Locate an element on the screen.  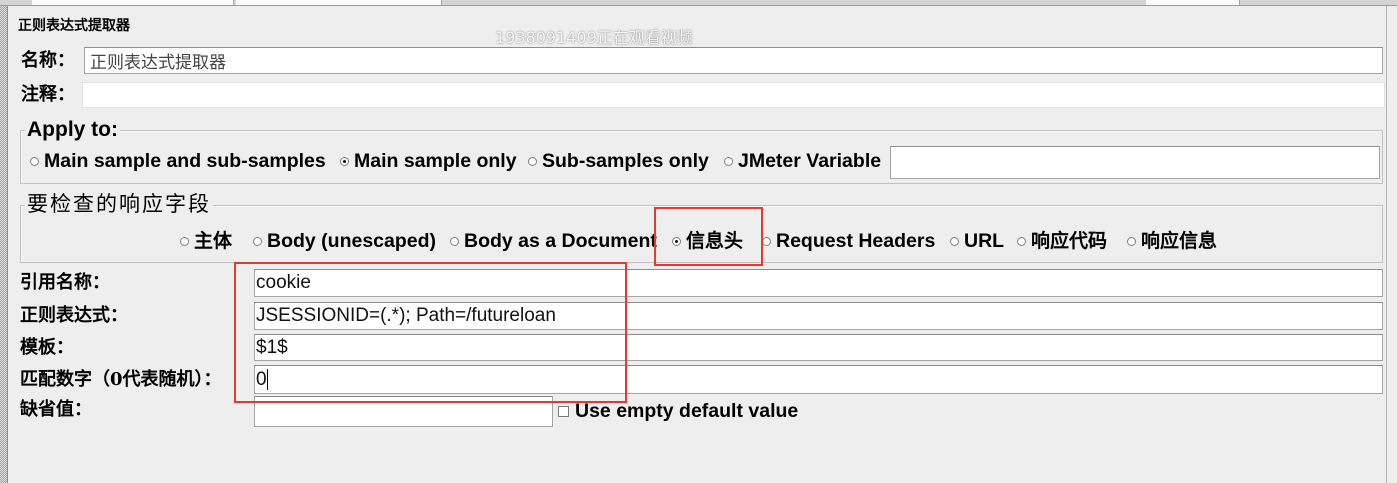
field-to-check-title: 要检查的响应字段 is located at coordinates (119, 204).